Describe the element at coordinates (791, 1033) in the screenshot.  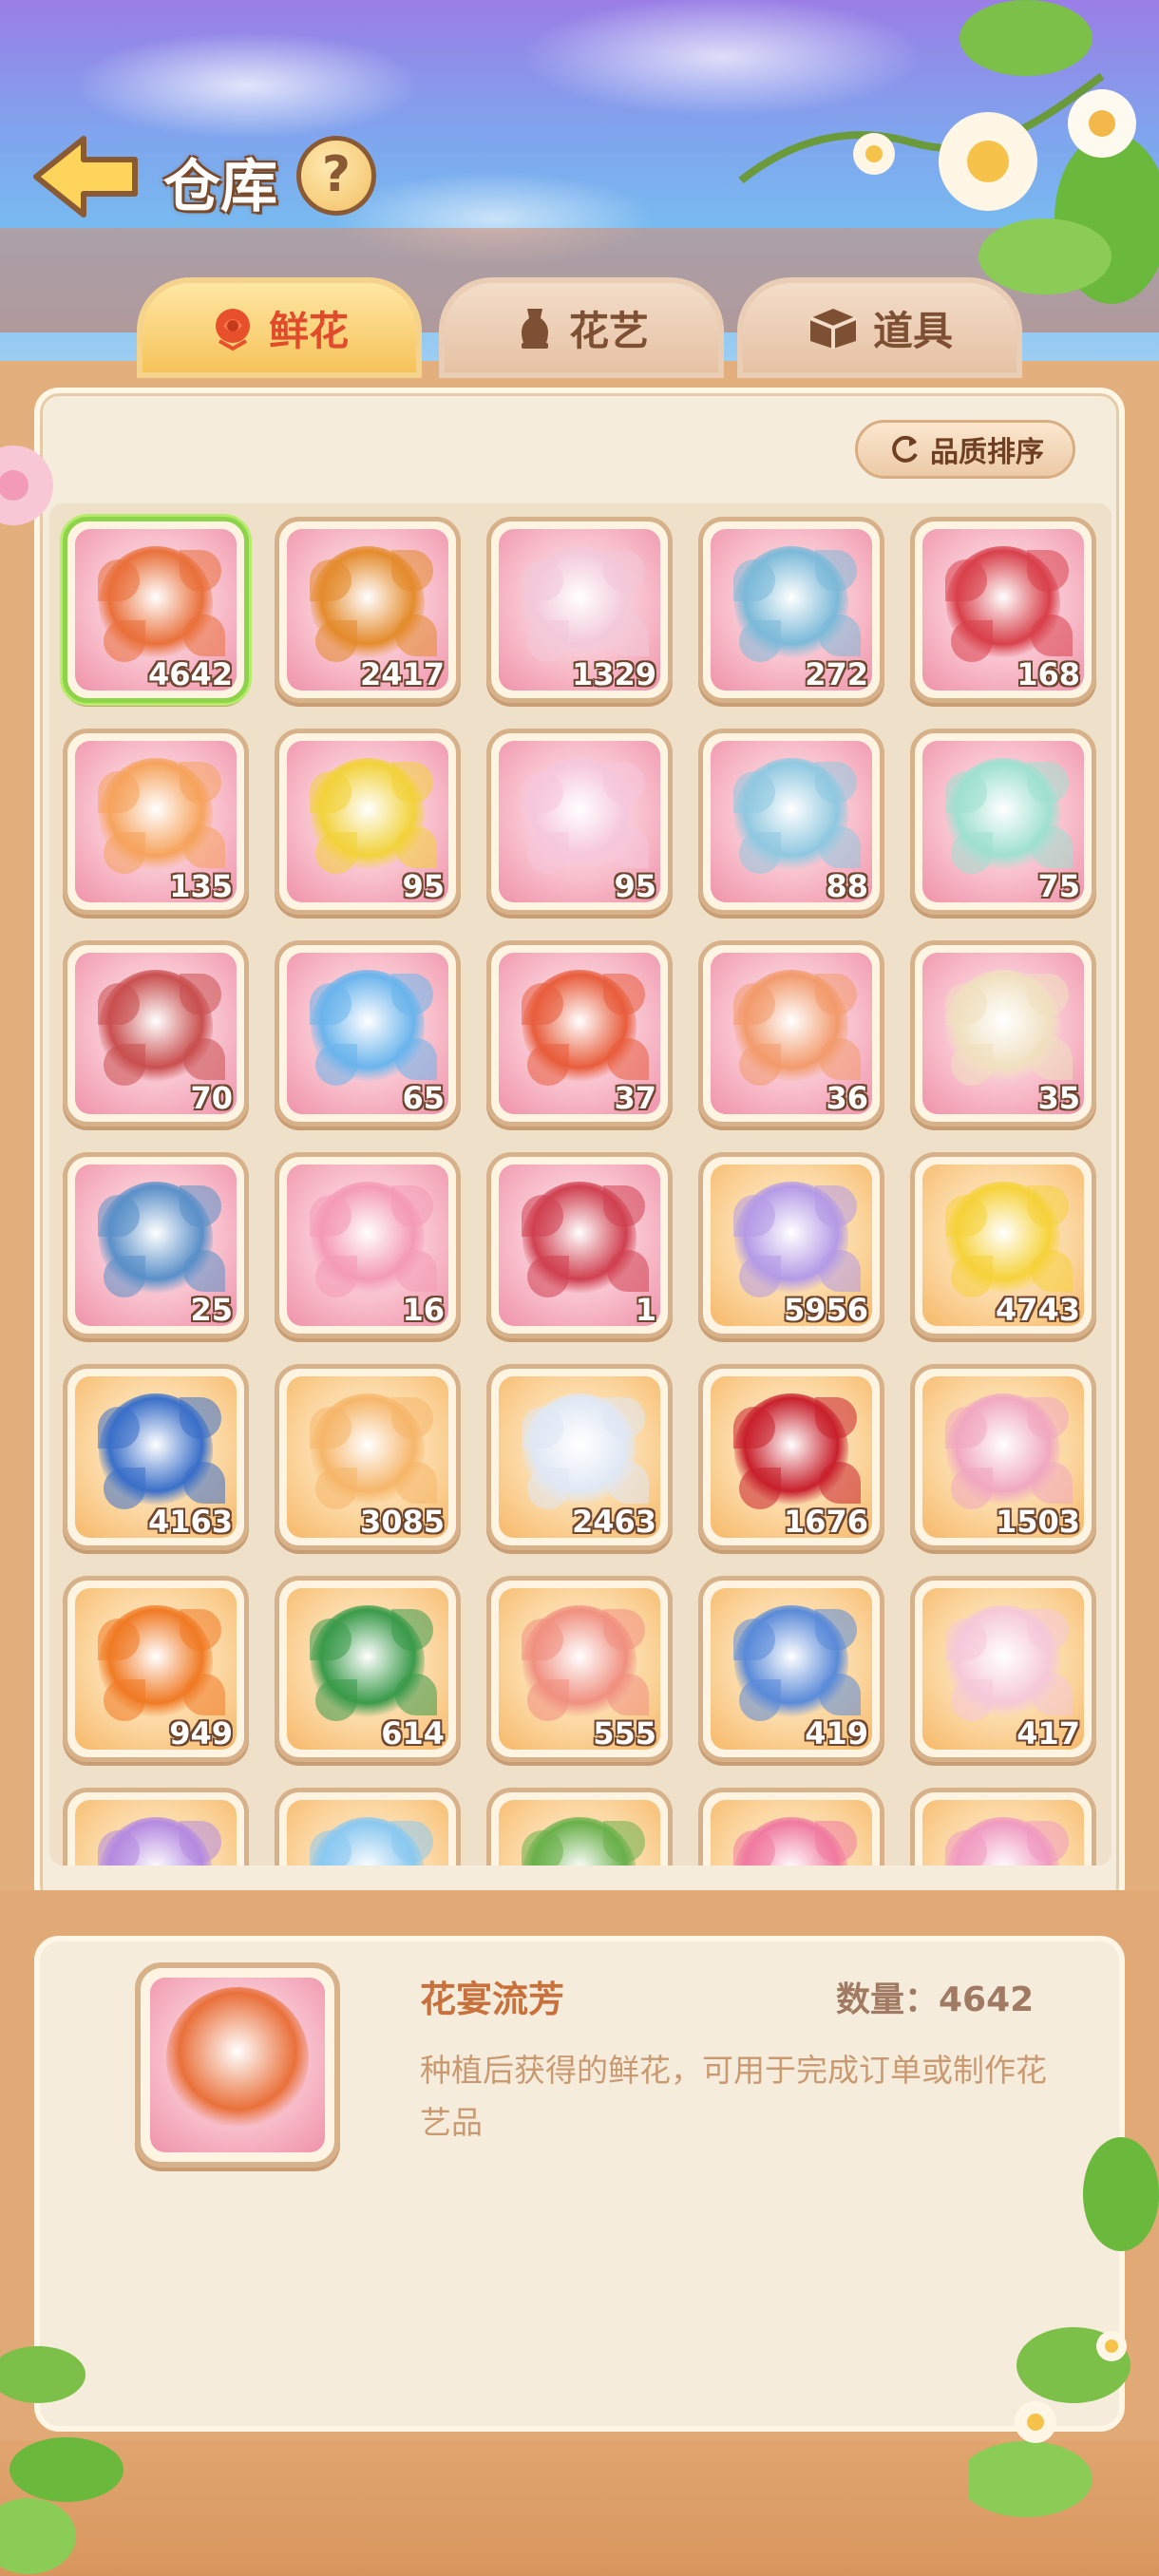
I see `inventory-item-slot: 36` at that location.